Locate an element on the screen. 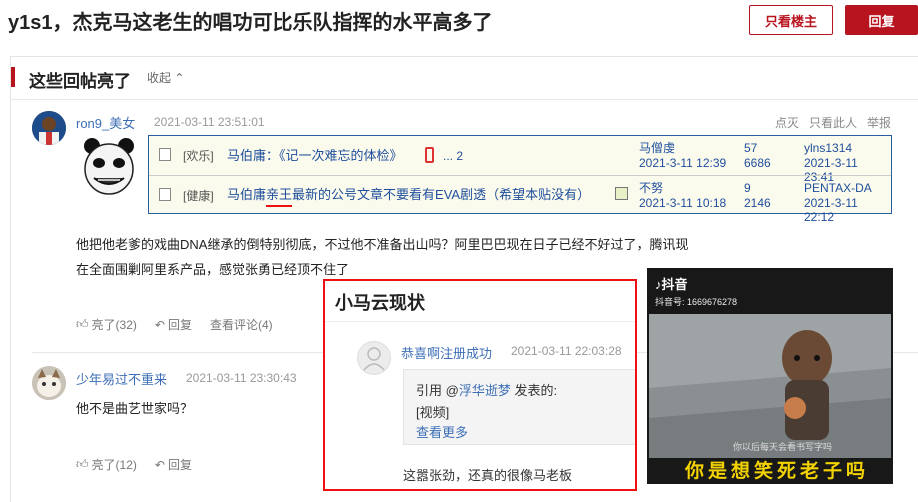 The width and height of the screenshot is (918, 502). thread-author: 不努 is located at coordinates (651, 188).